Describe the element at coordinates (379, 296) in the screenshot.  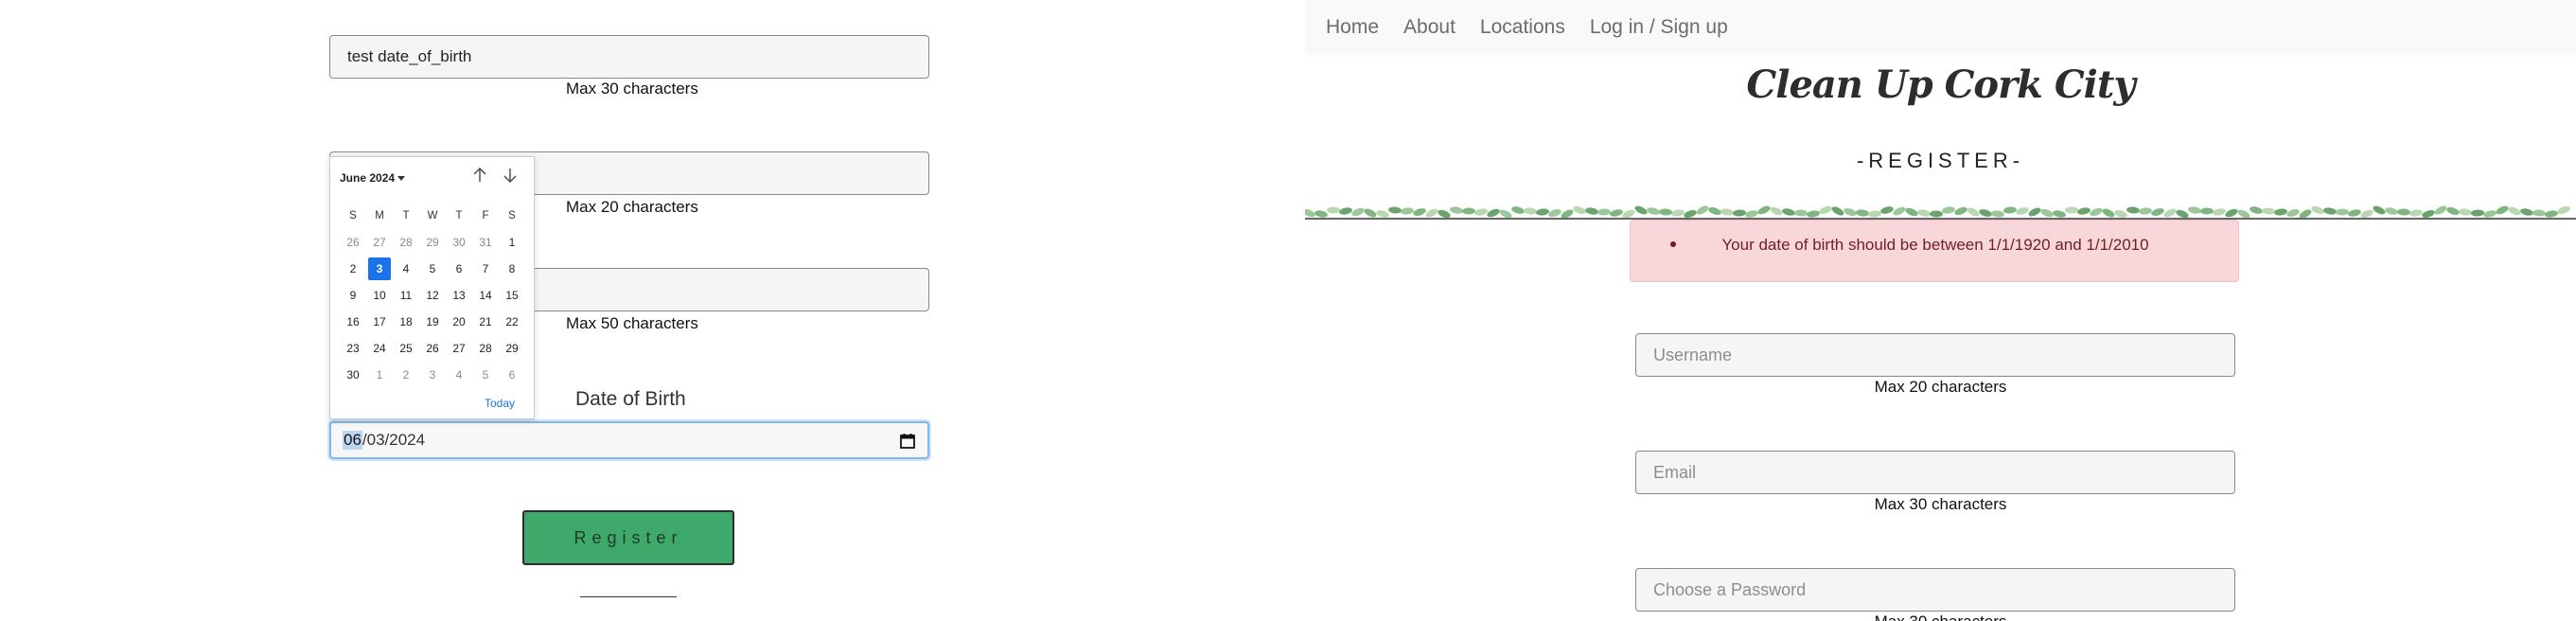
I see `calendar-day: 10` at that location.